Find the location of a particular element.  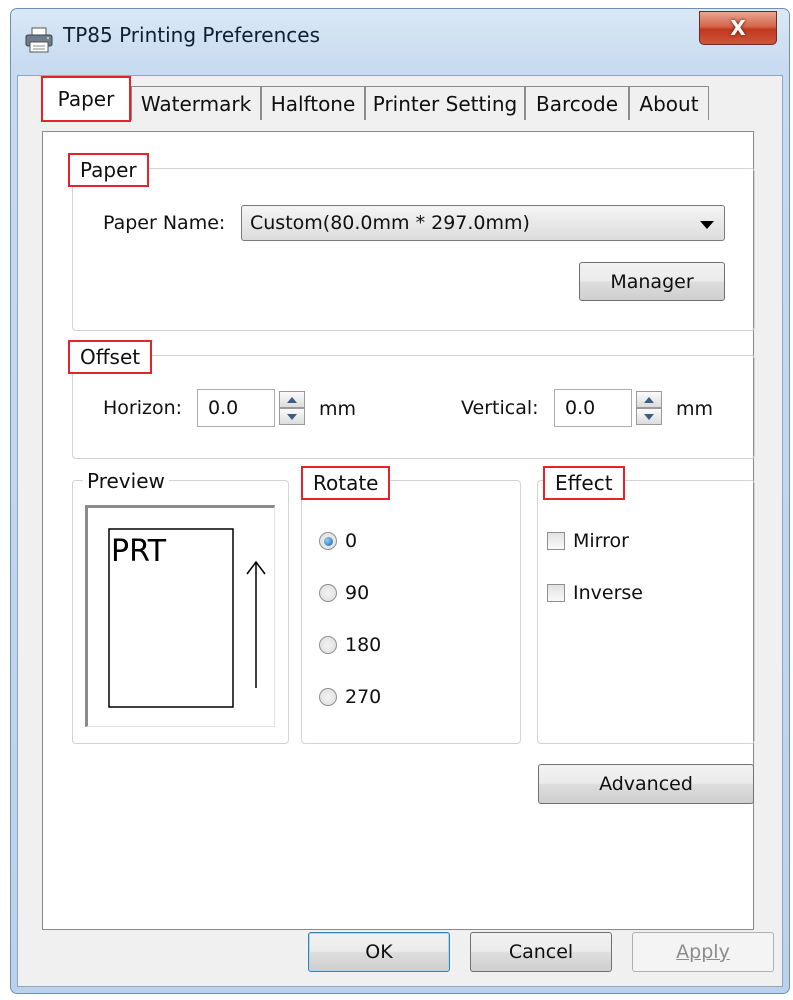

title-bar: TP85 Printing Preferences X is located at coordinates (400, 40).